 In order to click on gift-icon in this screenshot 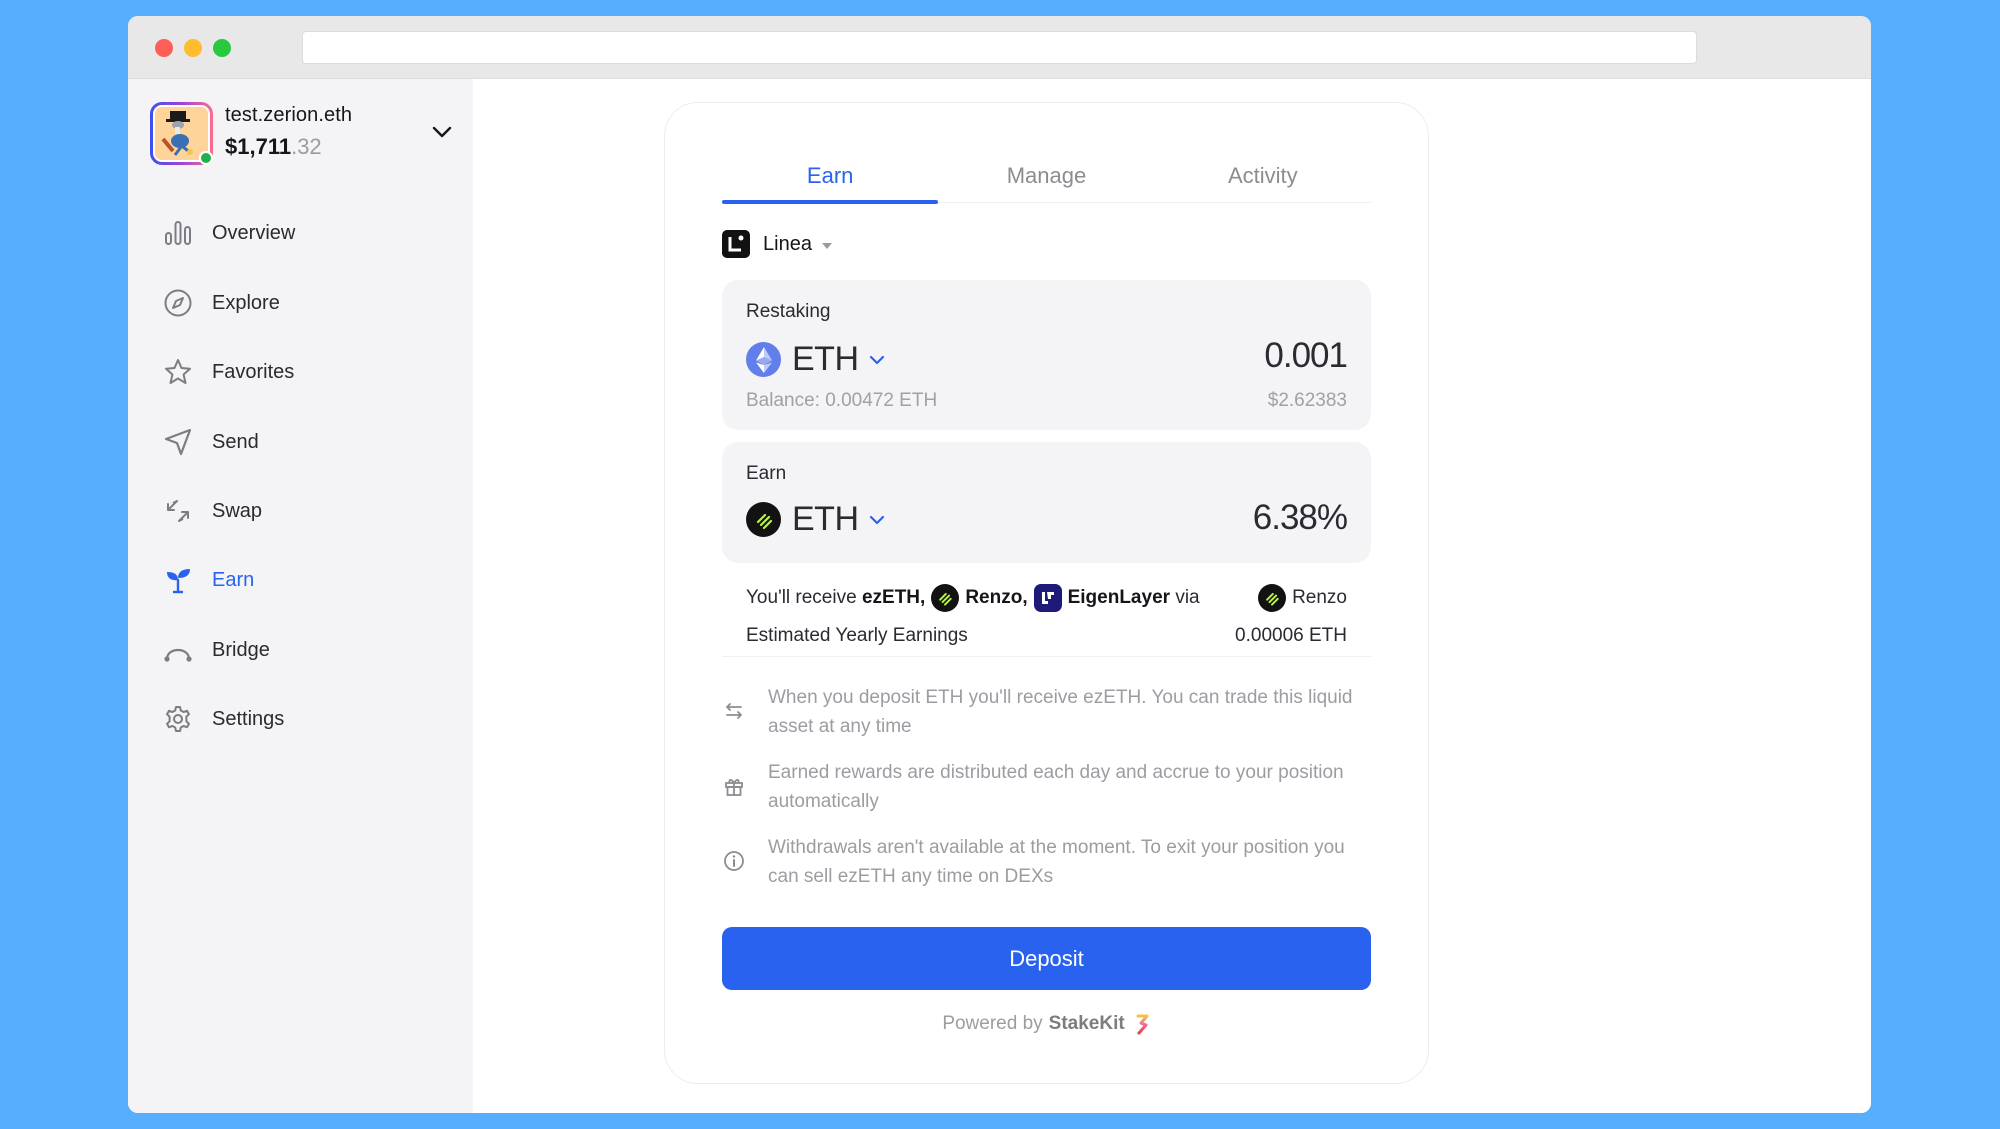, I will do `click(734, 787)`.